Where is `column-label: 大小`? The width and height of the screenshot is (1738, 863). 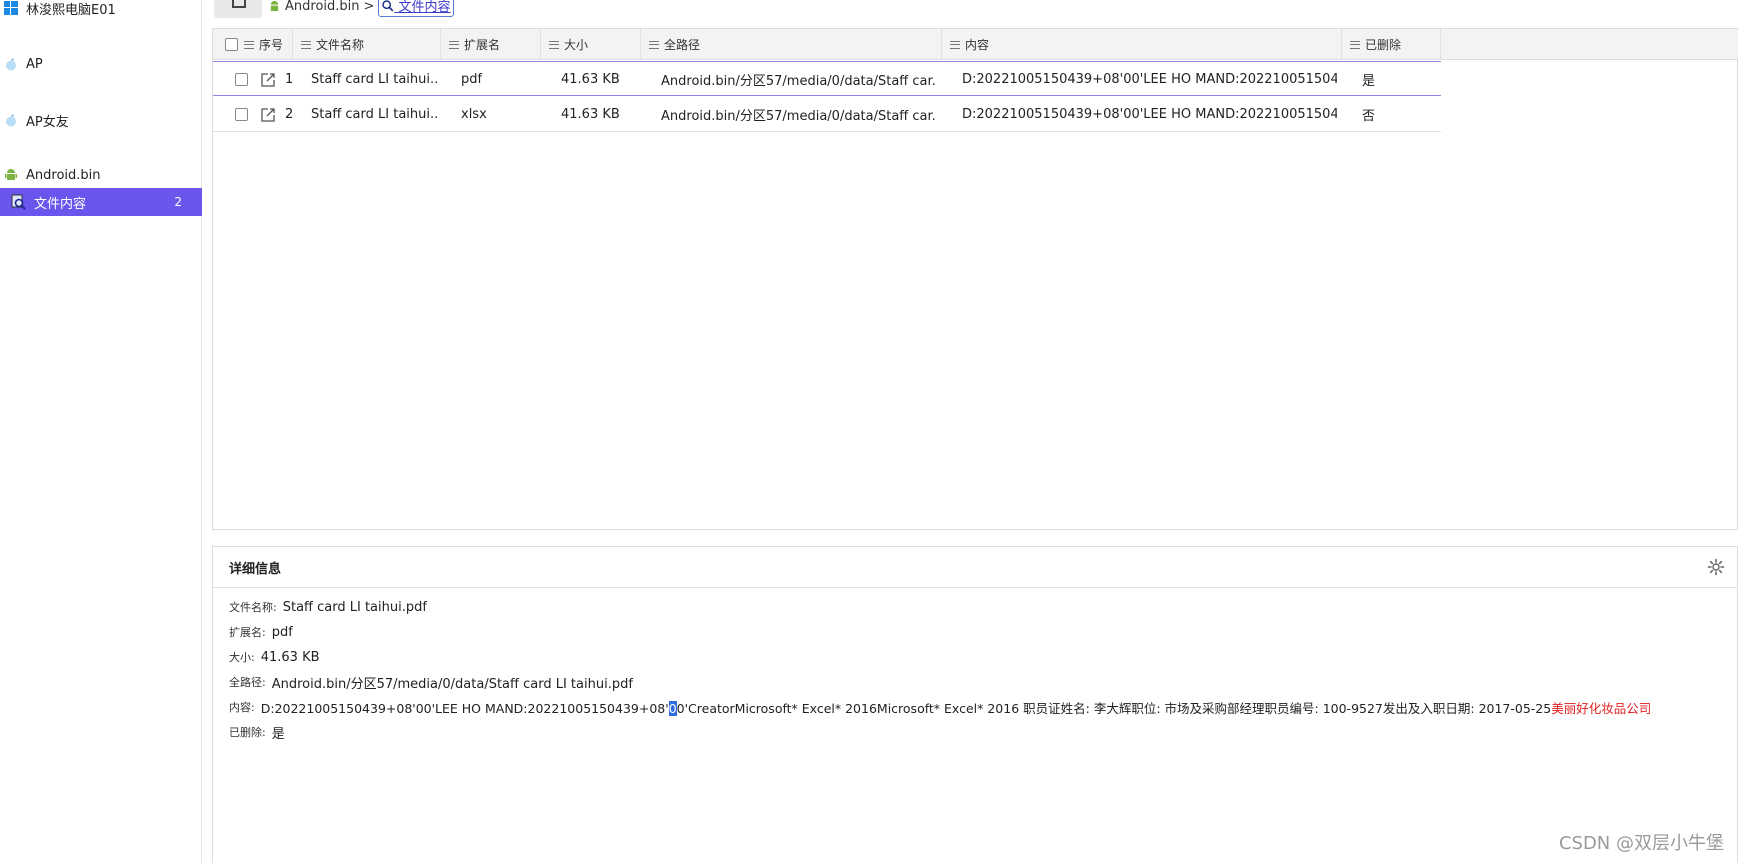
column-label: 大小 is located at coordinates (576, 45).